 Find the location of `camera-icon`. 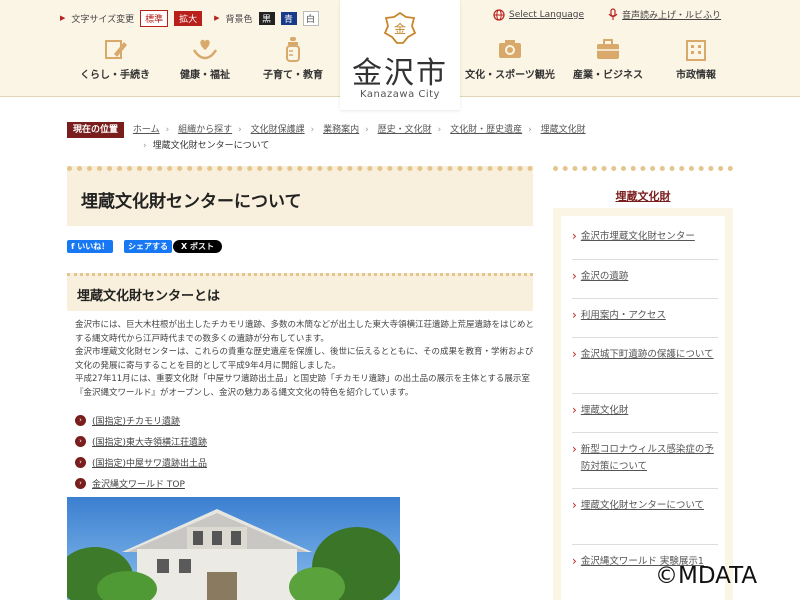

camera-icon is located at coordinates (510, 49).